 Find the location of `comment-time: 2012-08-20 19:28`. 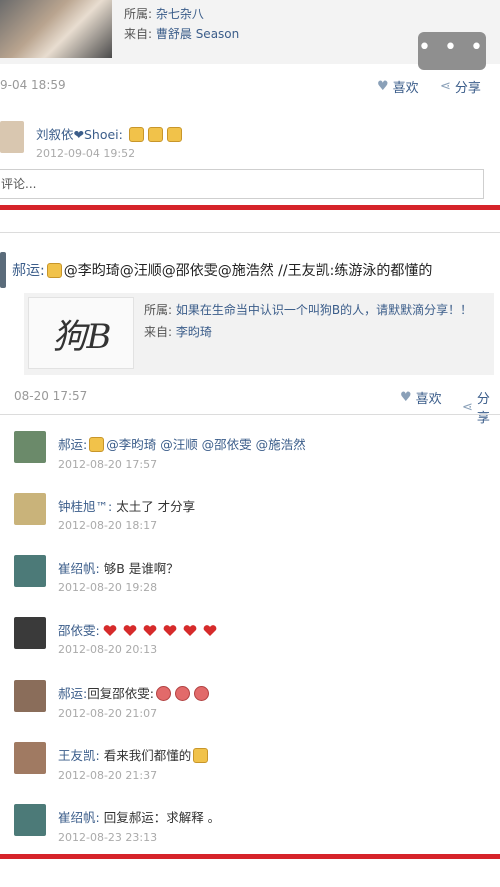

comment-time: 2012-08-20 19:28 is located at coordinates (108, 587).